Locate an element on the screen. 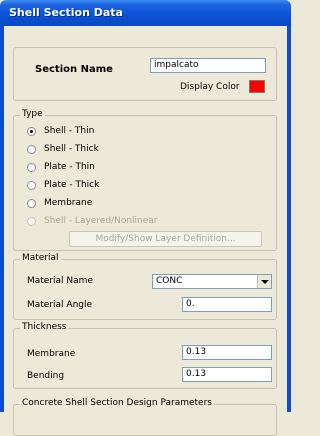  radio-shell-thick: Shell - Thick is located at coordinates (127, 150).